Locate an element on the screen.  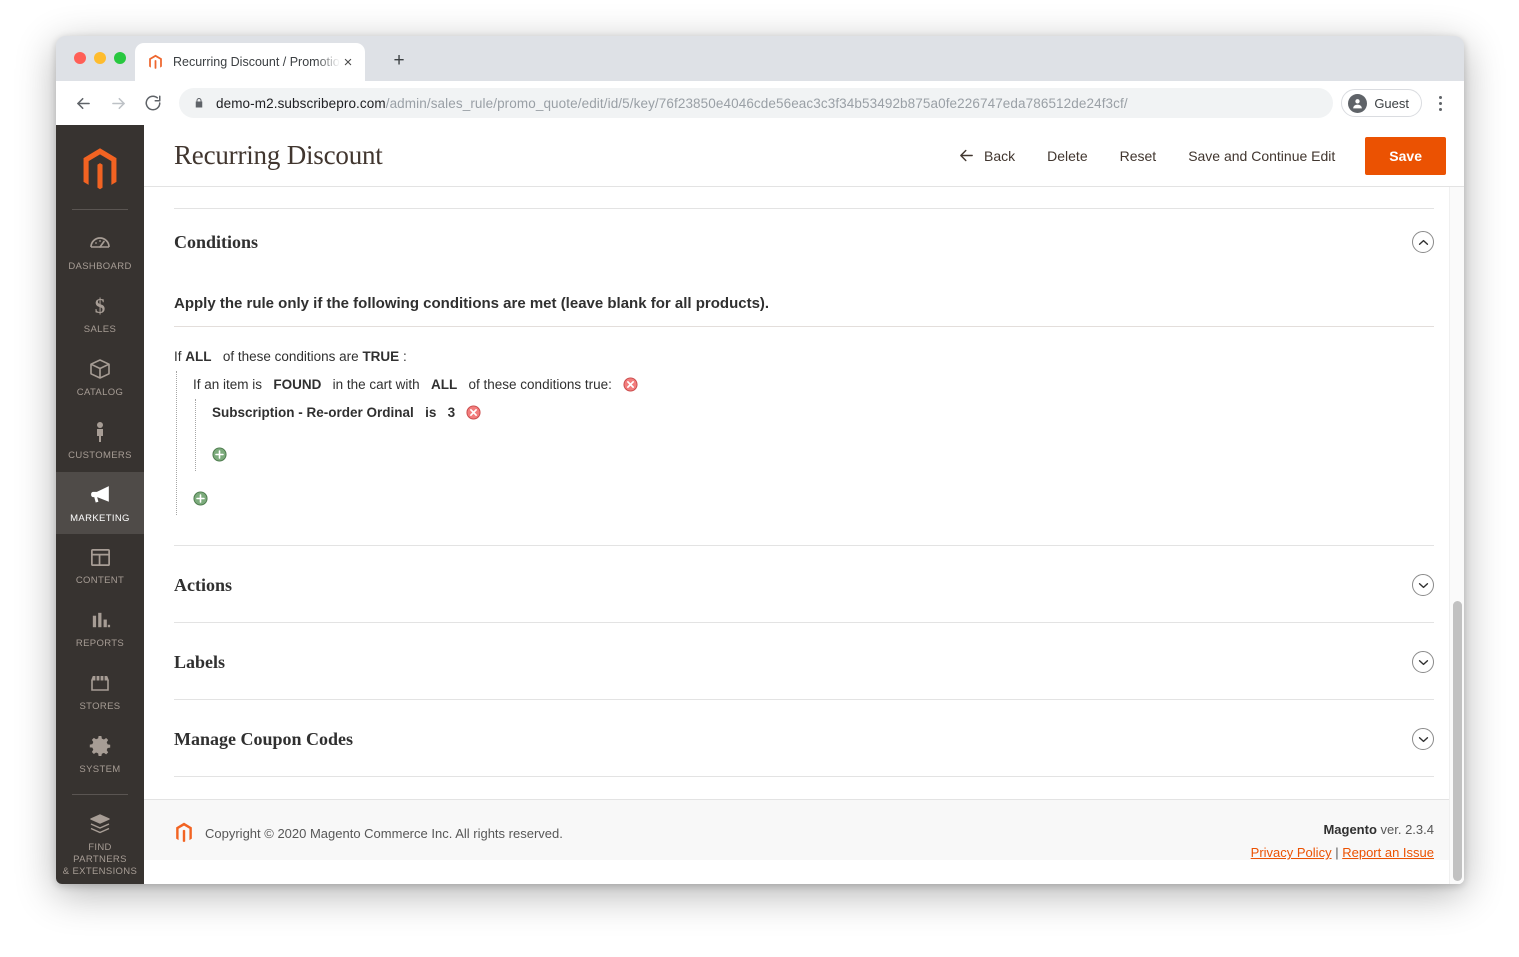
window-controls is located at coordinates (100, 58).